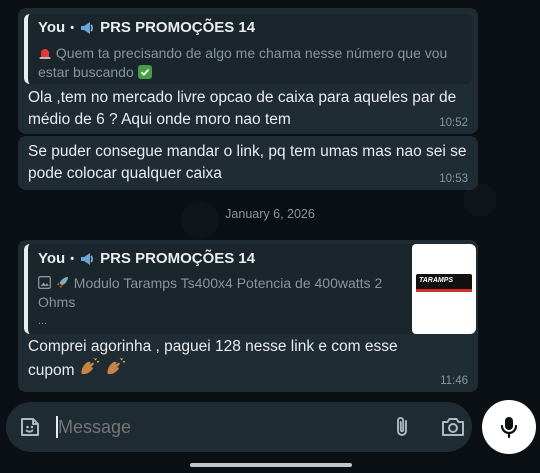 This screenshot has height=473, width=540. I want to click on message-time: 11:46, so click(454, 381).